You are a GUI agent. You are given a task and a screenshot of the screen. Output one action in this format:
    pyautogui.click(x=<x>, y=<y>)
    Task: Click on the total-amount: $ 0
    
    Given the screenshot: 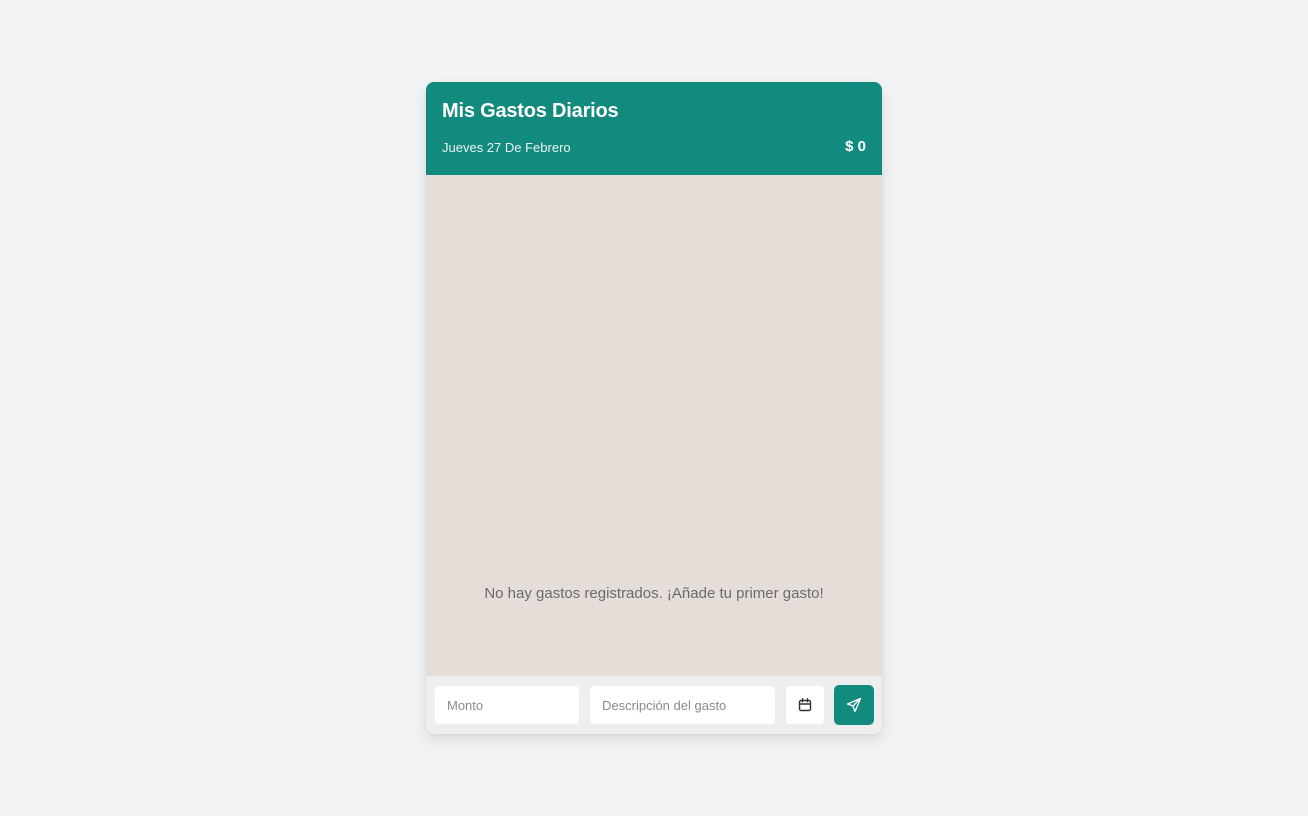 What is the action you would take?
    pyautogui.click(x=855, y=146)
    